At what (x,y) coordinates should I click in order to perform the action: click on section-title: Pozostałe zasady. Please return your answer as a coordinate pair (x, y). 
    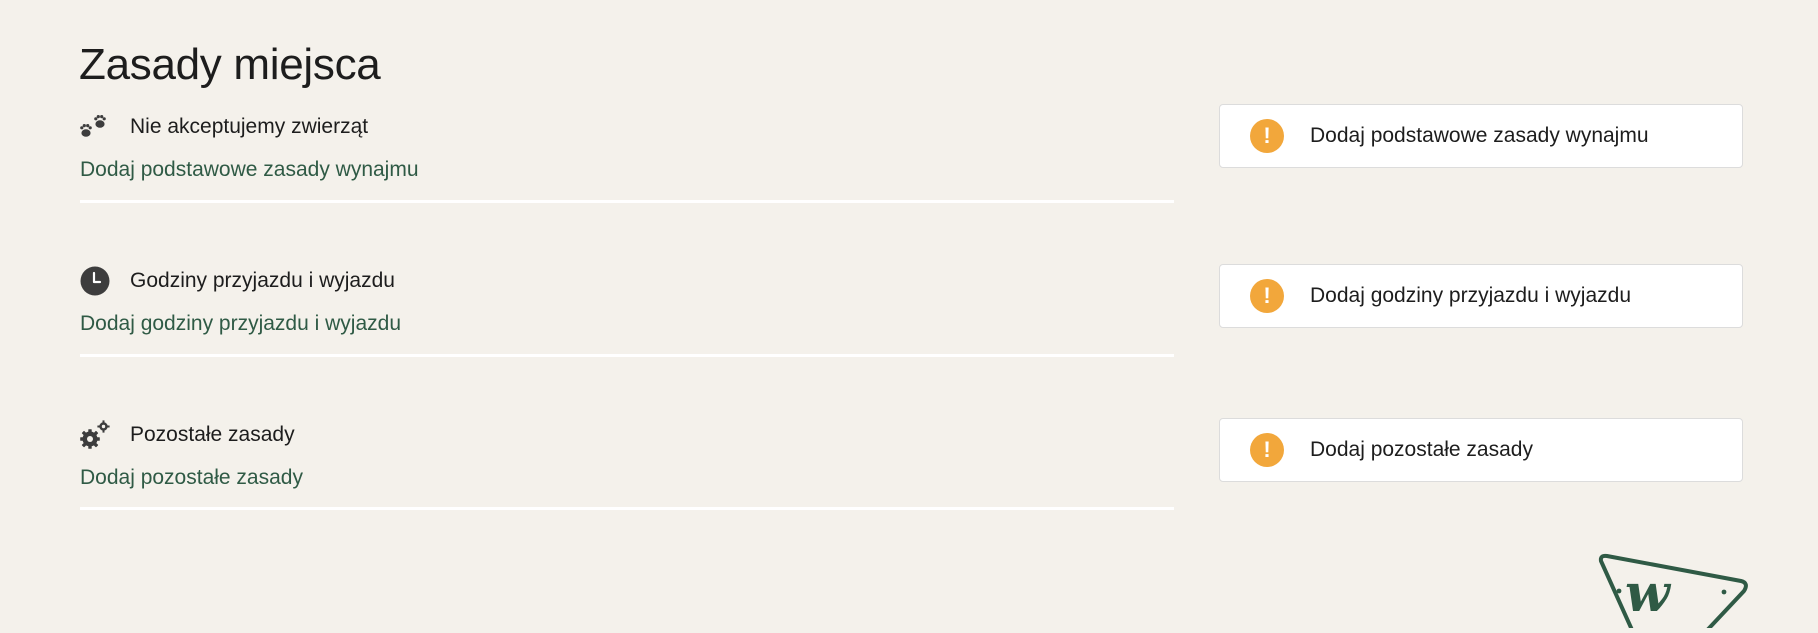
    Looking at the image, I should click on (212, 434).